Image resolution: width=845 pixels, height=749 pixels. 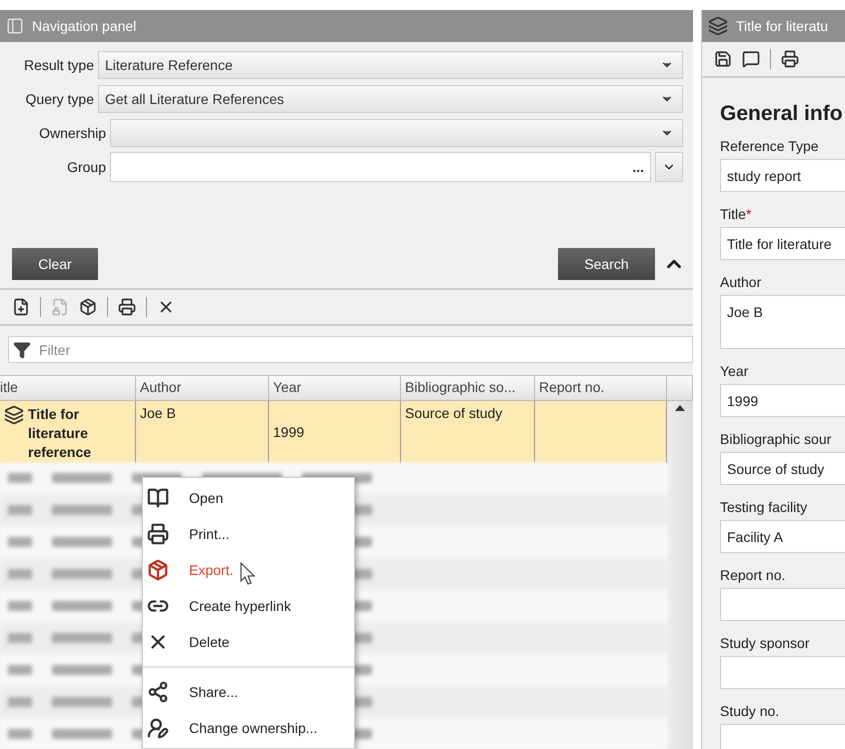 What do you see at coordinates (248, 574) in the screenshot?
I see `mouse-cursor-icon` at bounding box center [248, 574].